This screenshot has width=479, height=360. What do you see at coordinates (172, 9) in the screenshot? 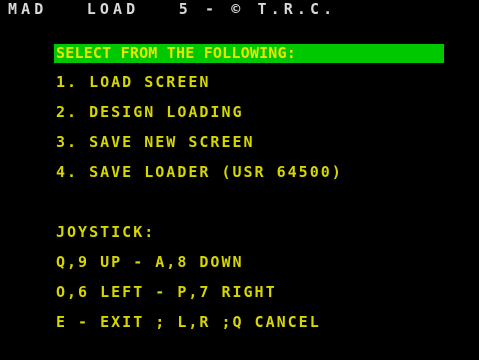
I see `app-title: MAD LOAD 5 - © T.R.C.` at bounding box center [172, 9].